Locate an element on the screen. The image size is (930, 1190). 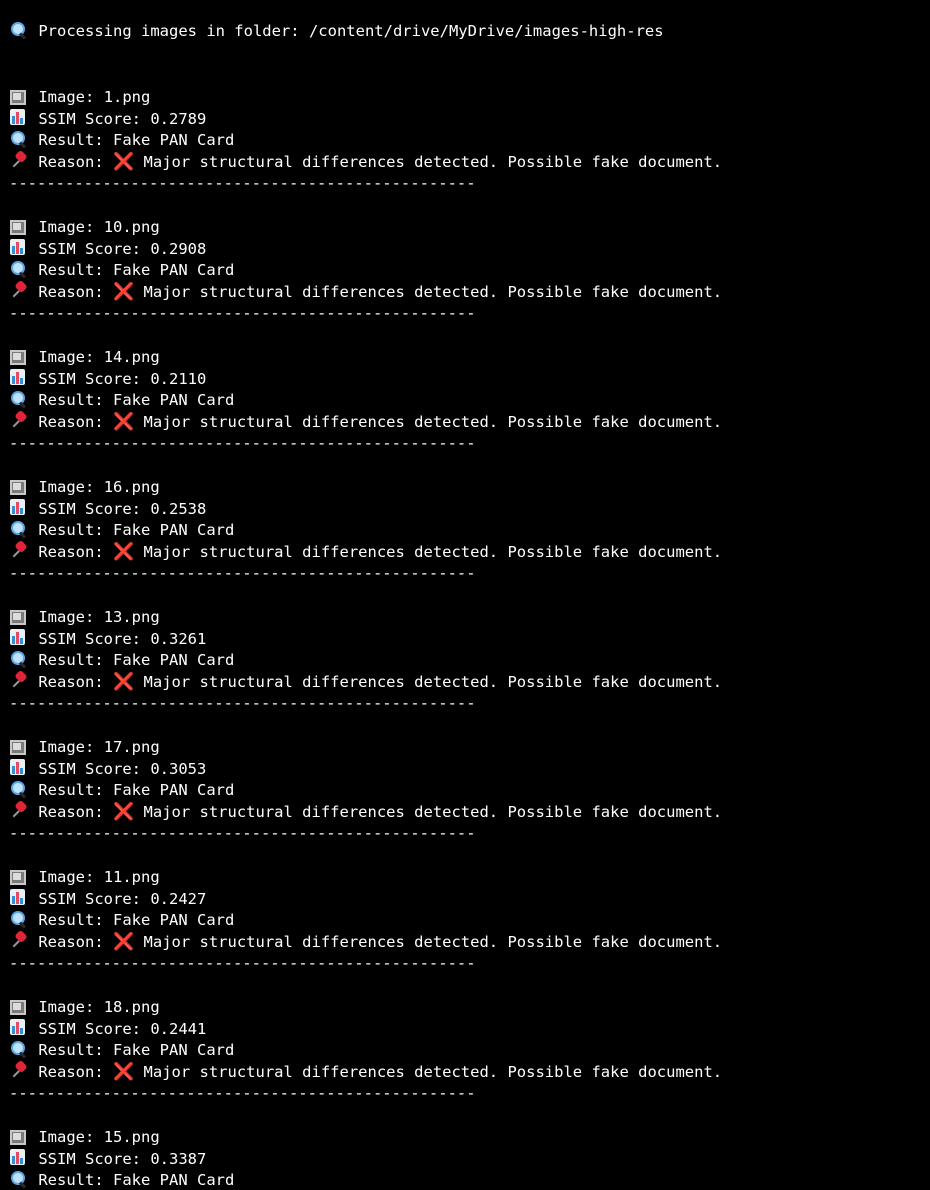
entry-image-line: Image: 14.png is located at coordinates (84, 357).